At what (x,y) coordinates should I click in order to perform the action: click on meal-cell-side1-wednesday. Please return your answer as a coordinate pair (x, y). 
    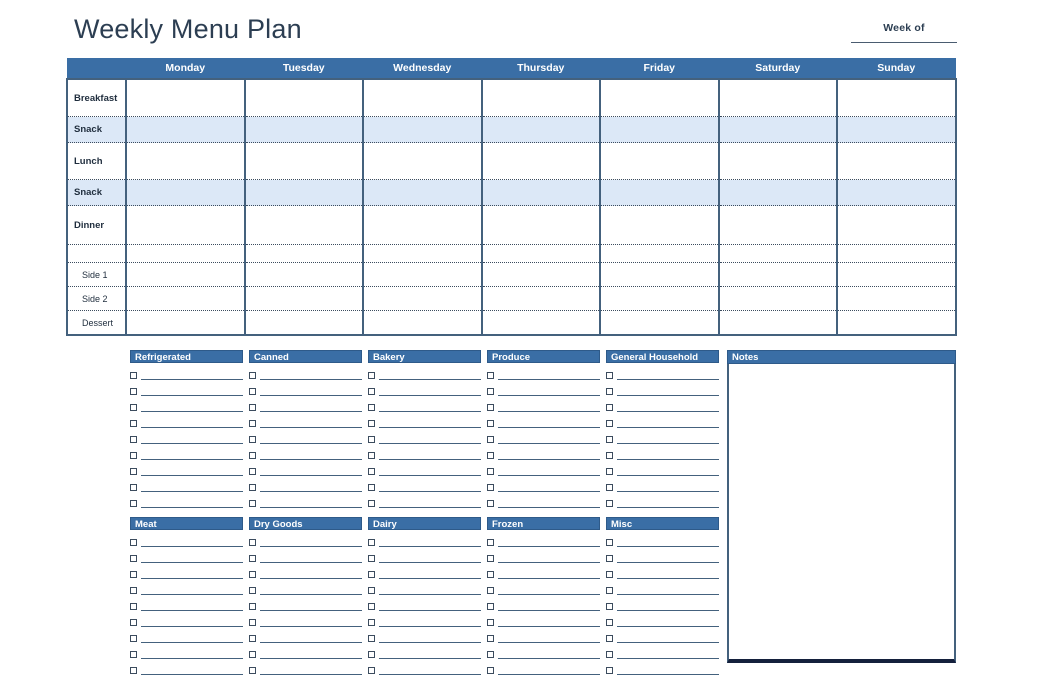
    Looking at the image, I should click on (422, 274).